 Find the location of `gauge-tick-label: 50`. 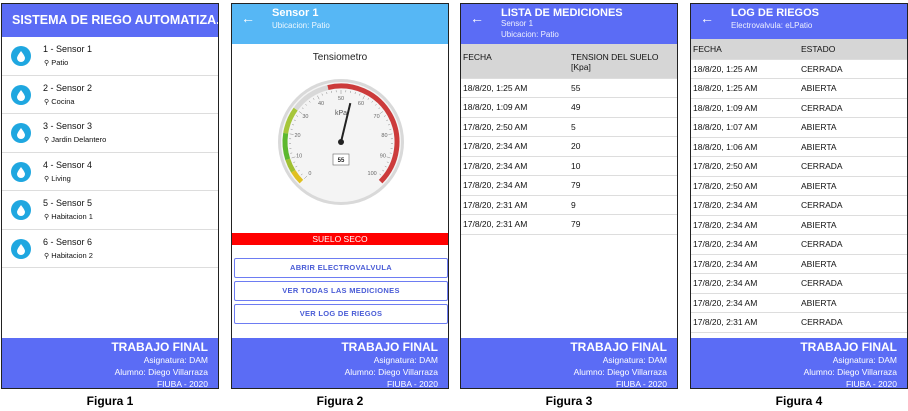

gauge-tick-label: 50 is located at coordinates (341, 99).